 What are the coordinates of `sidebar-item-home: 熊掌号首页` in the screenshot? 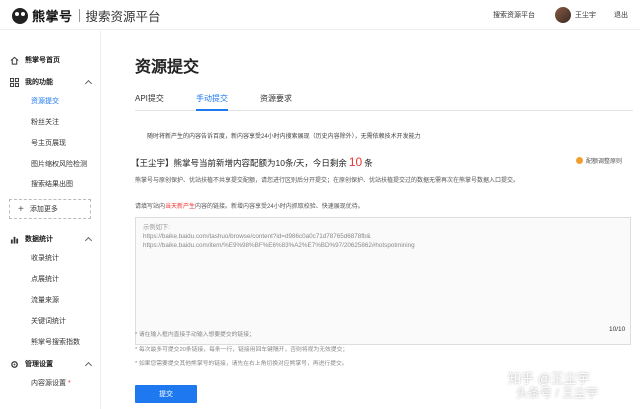 It's located at (50, 60).